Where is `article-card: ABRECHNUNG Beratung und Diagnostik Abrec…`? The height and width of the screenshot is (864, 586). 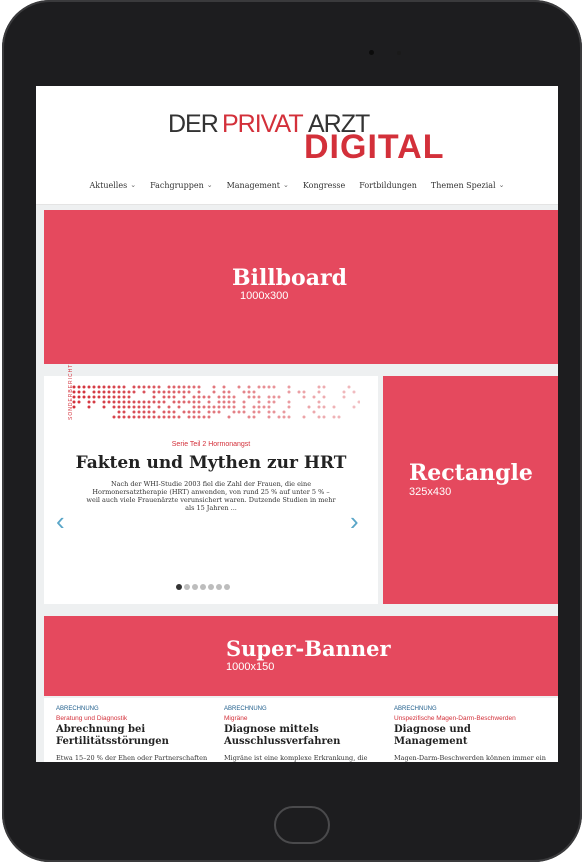
article-card: ABRECHNUNG Beratung und Diagnostik Abrec… is located at coordinates (132, 734).